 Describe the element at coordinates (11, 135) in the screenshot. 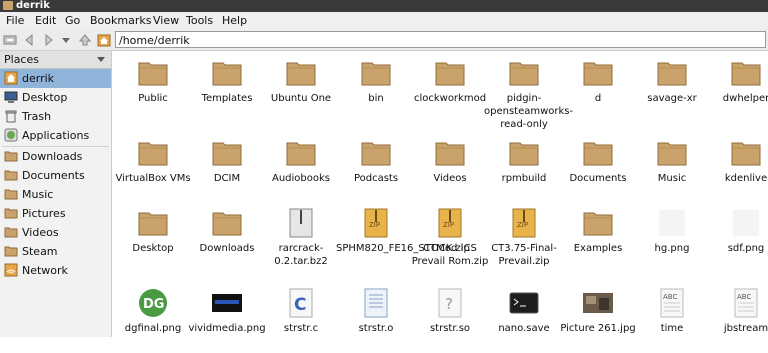

I see `applications-icon` at that location.